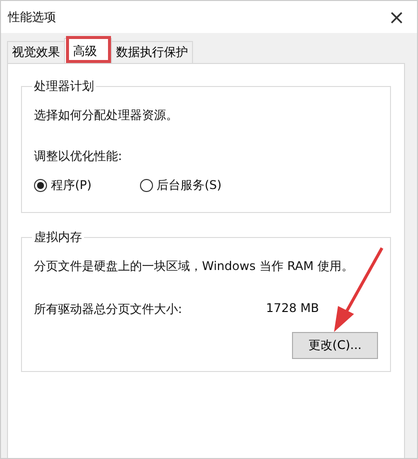 The height and width of the screenshot is (459, 418). I want to click on prompt-label: 调整以优化性能:, so click(79, 156).